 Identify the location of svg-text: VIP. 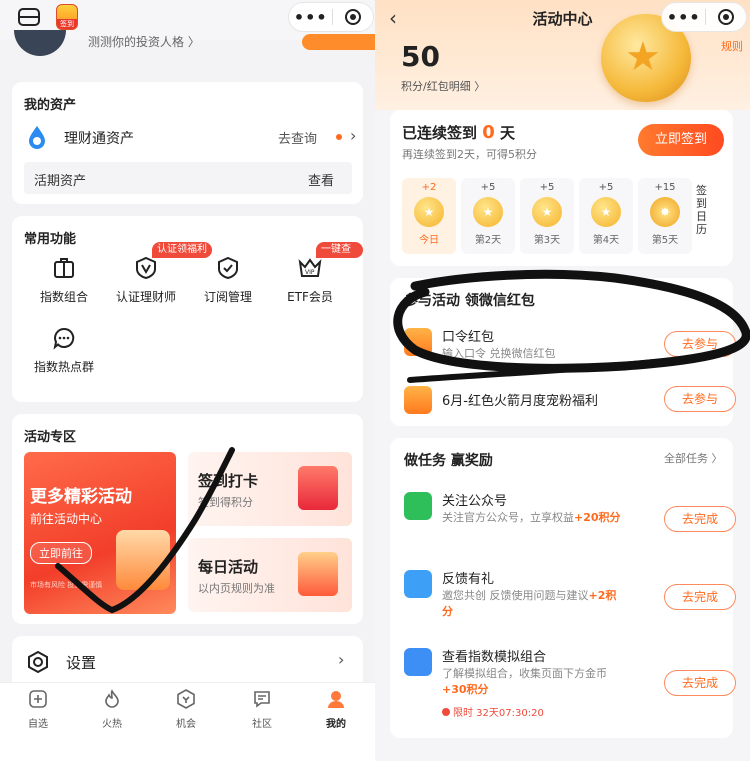
(310, 272).